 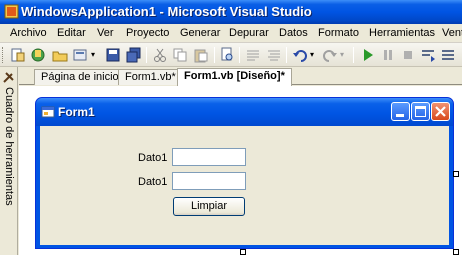 What do you see at coordinates (209, 181) in the screenshot?
I see `textbox-dato2` at bounding box center [209, 181].